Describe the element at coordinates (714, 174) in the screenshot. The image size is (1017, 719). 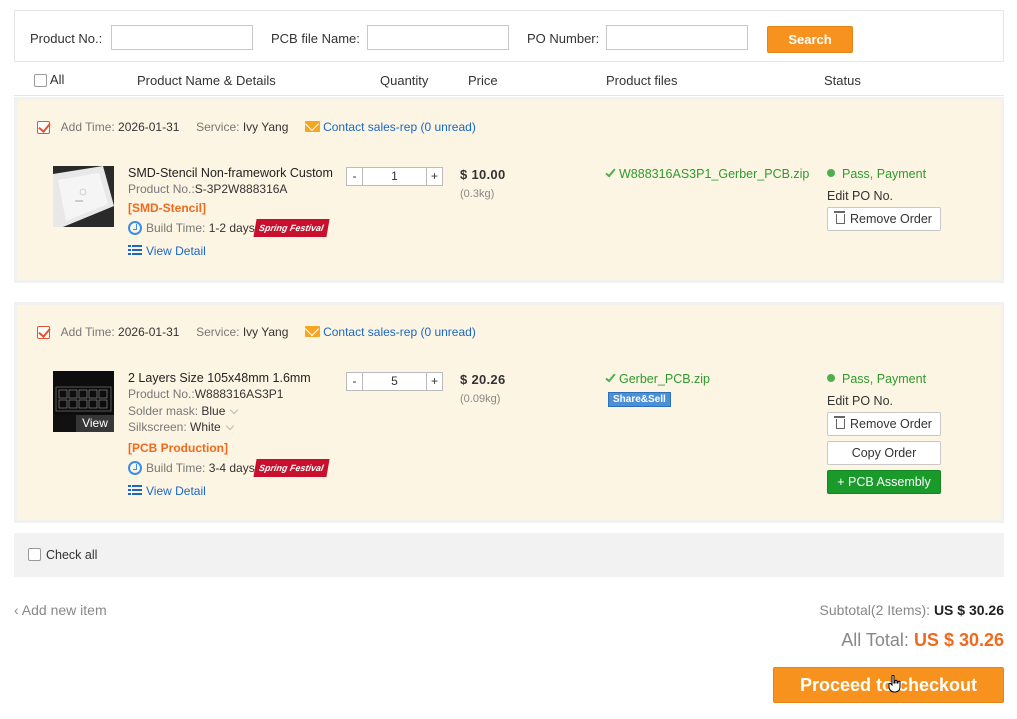
I see `product-file-name: W888316AS3P1_Gerber_PCB.zip` at that location.